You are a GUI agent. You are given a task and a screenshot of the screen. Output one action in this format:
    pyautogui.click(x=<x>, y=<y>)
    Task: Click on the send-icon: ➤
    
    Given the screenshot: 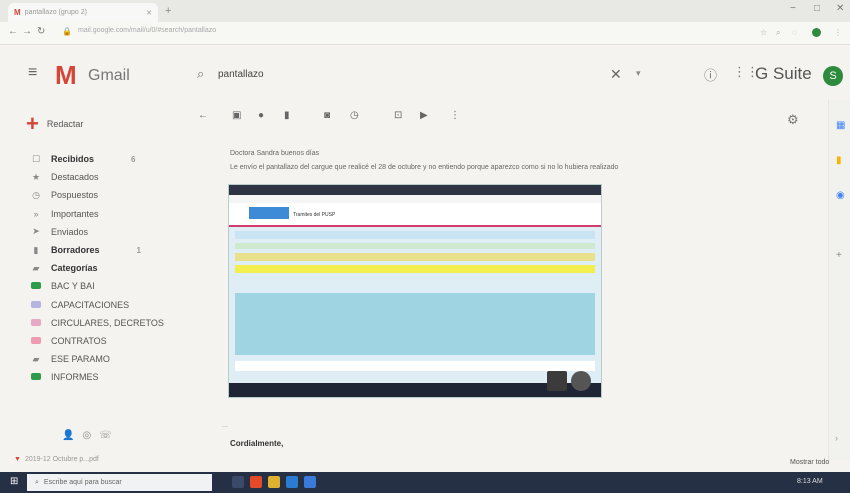 What is the action you would take?
    pyautogui.click(x=36, y=231)
    